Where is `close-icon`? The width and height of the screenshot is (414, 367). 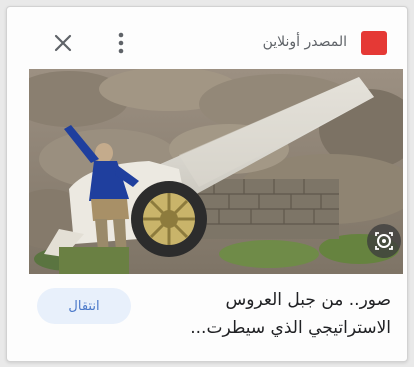 close-icon is located at coordinates (63, 43).